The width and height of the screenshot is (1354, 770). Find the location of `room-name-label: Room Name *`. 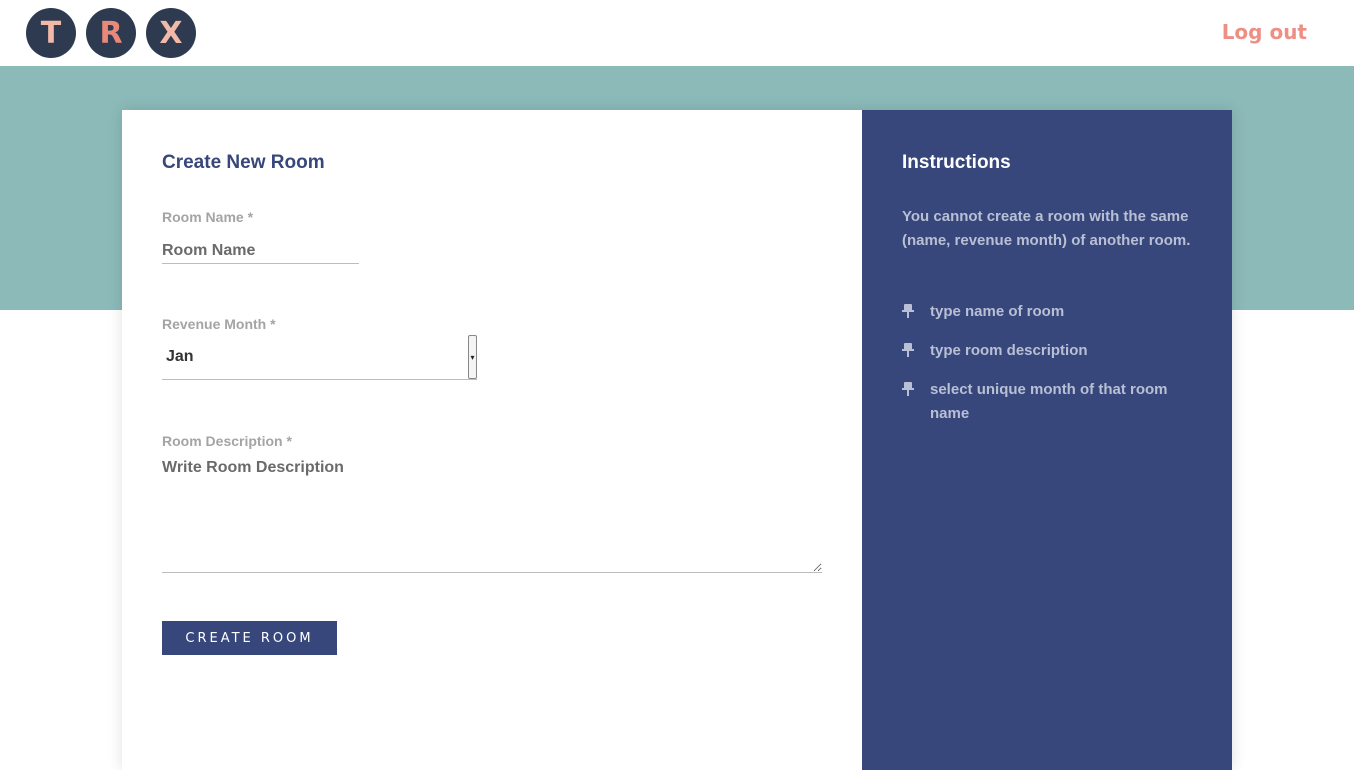

room-name-label: Room Name * is located at coordinates (208, 217).